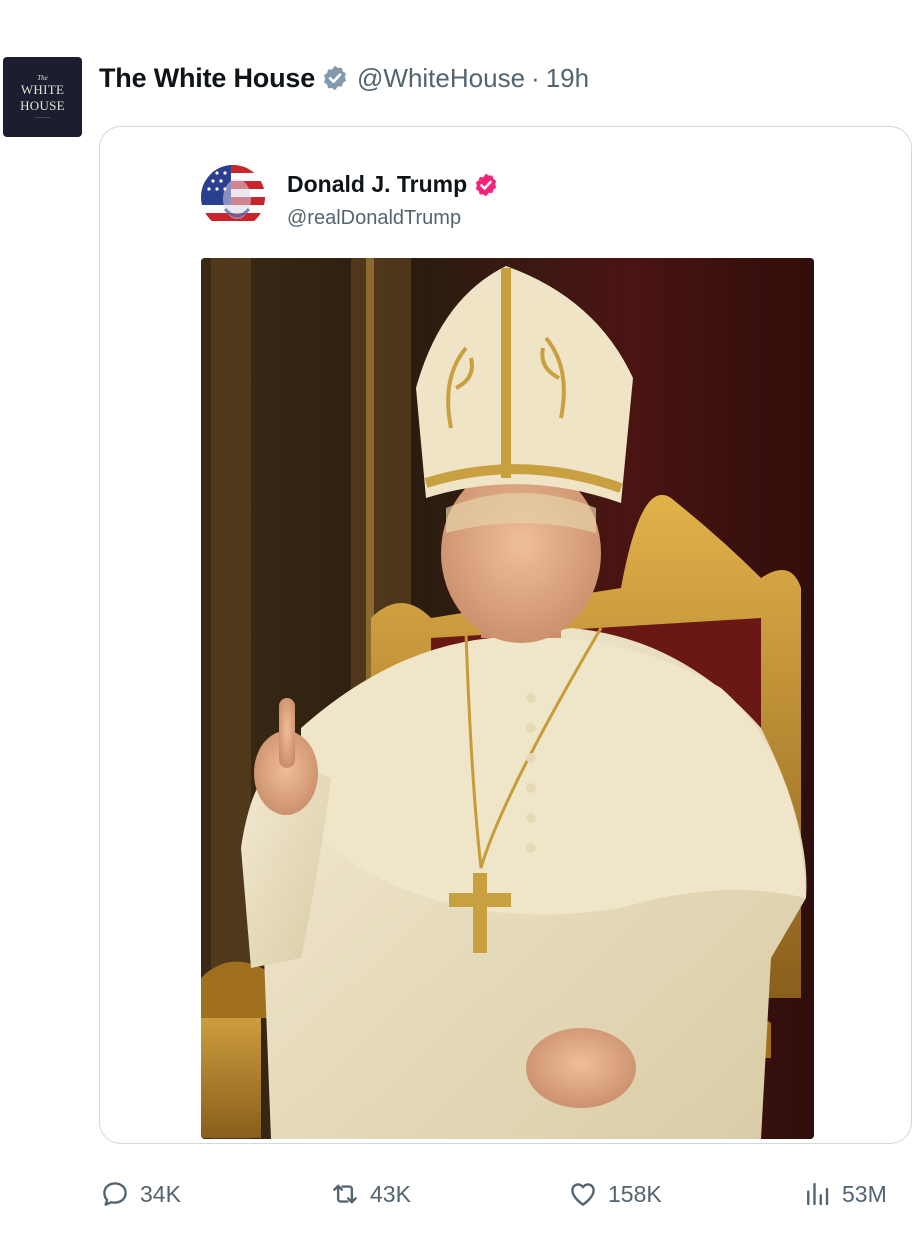 The image size is (916, 1234). Describe the element at coordinates (374, 218) in the screenshot. I see `quoted-author-handle: @realDonaldTrump` at that location.